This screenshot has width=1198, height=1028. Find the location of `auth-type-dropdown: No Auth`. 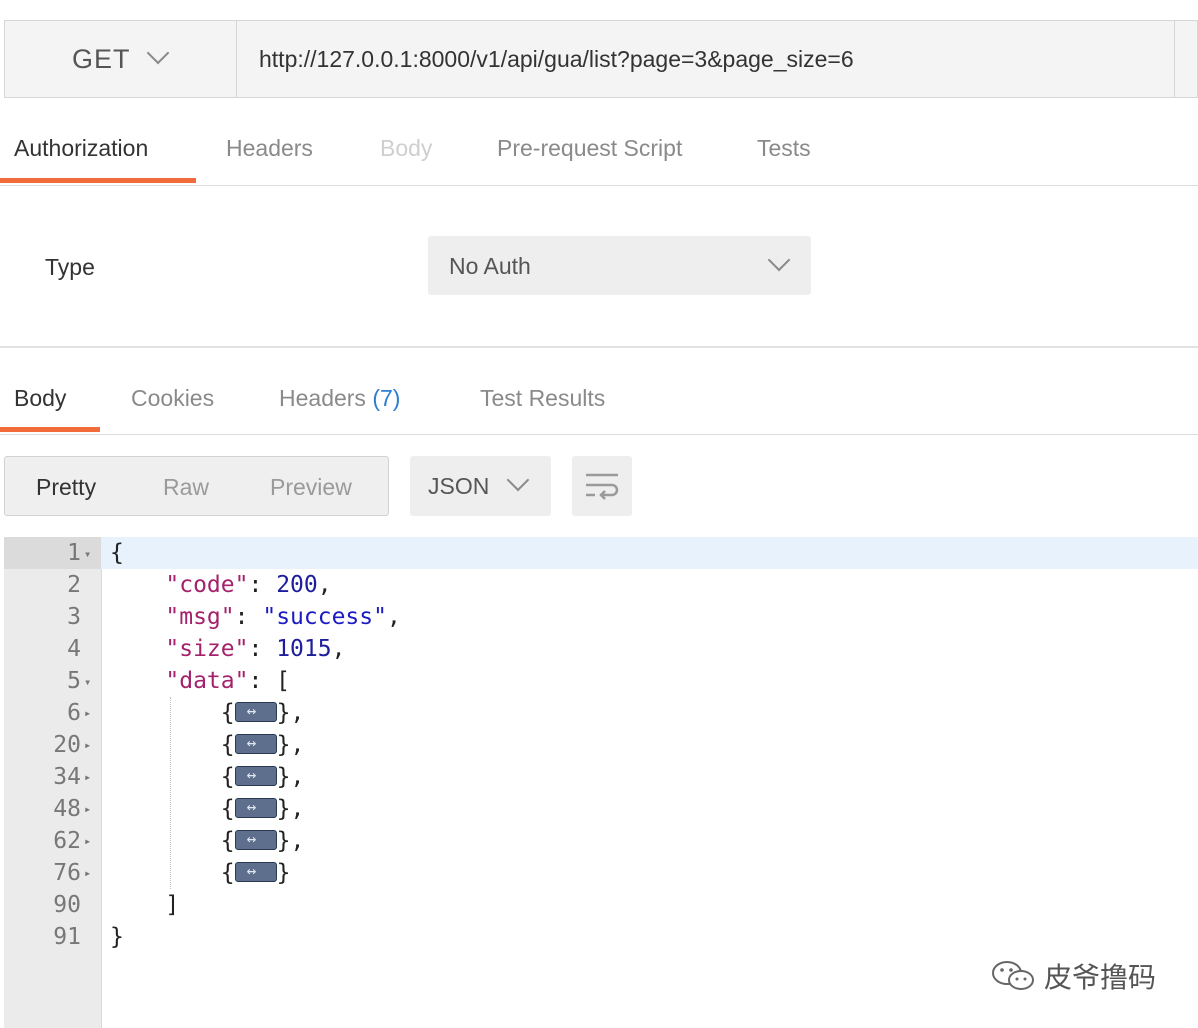

auth-type-dropdown: No Auth is located at coordinates (619, 265).